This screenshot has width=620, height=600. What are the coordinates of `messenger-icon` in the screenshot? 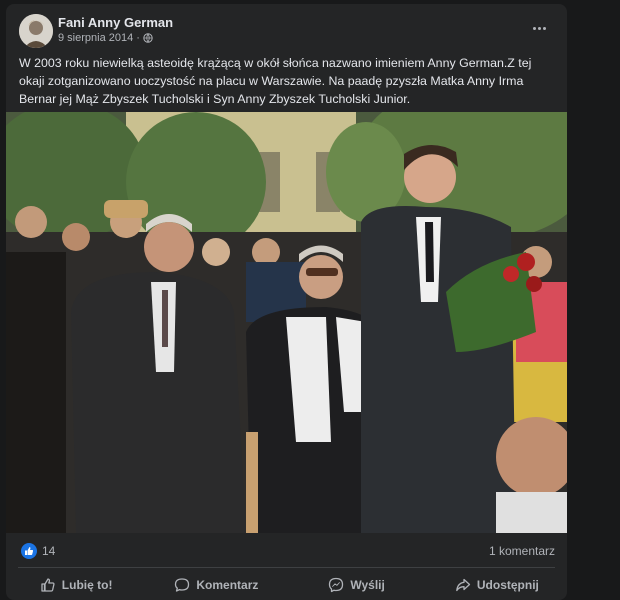 It's located at (336, 585).